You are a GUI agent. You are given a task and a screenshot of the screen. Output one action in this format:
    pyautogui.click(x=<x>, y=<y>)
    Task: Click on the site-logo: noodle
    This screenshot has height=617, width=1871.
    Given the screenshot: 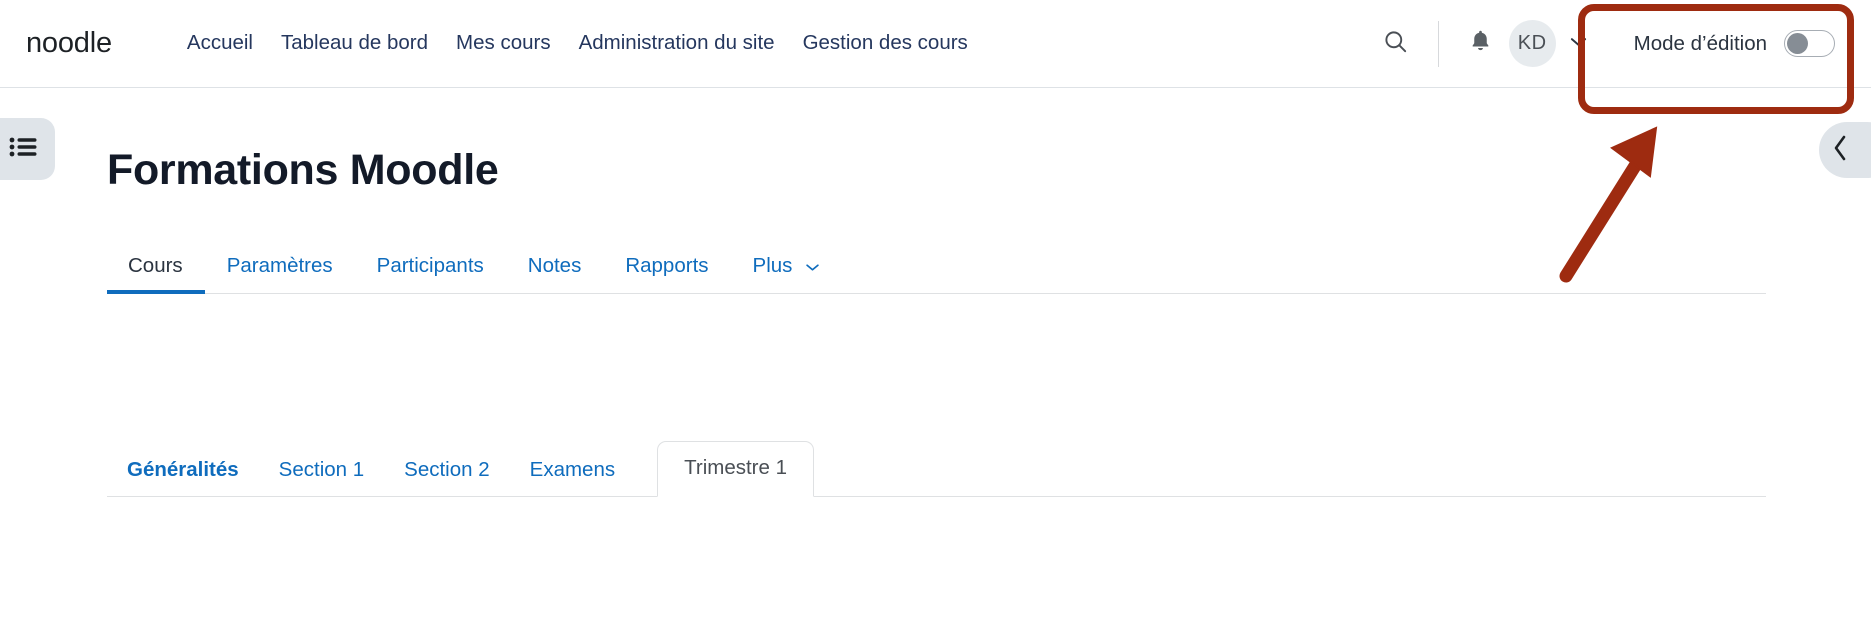 What is the action you would take?
    pyautogui.click(x=69, y=43)
    